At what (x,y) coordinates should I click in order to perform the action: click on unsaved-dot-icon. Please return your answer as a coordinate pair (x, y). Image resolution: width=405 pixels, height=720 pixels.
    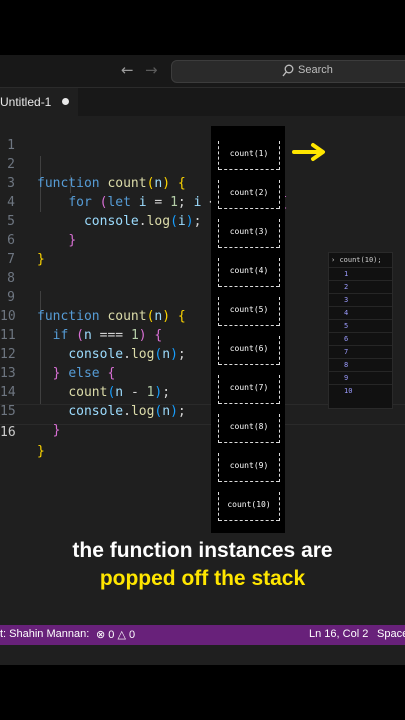
    Looking at the image, I should click on (65, 101).